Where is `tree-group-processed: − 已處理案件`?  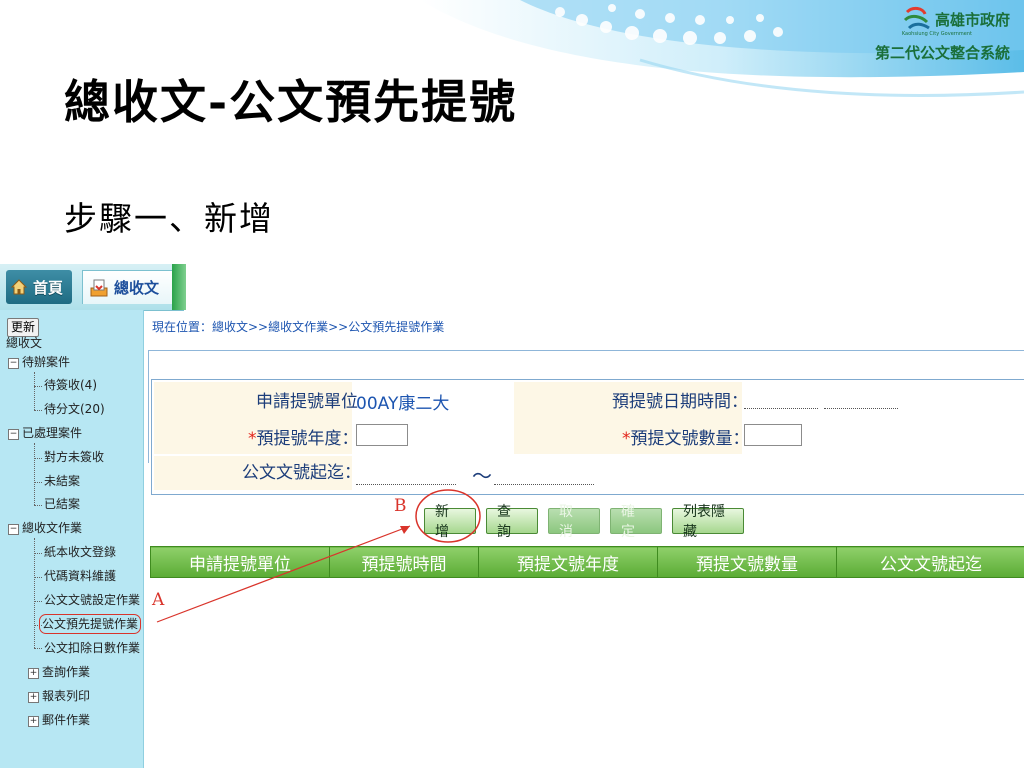 tree-group-processed: − 已處理案件 is located at coordinates (45, 433).